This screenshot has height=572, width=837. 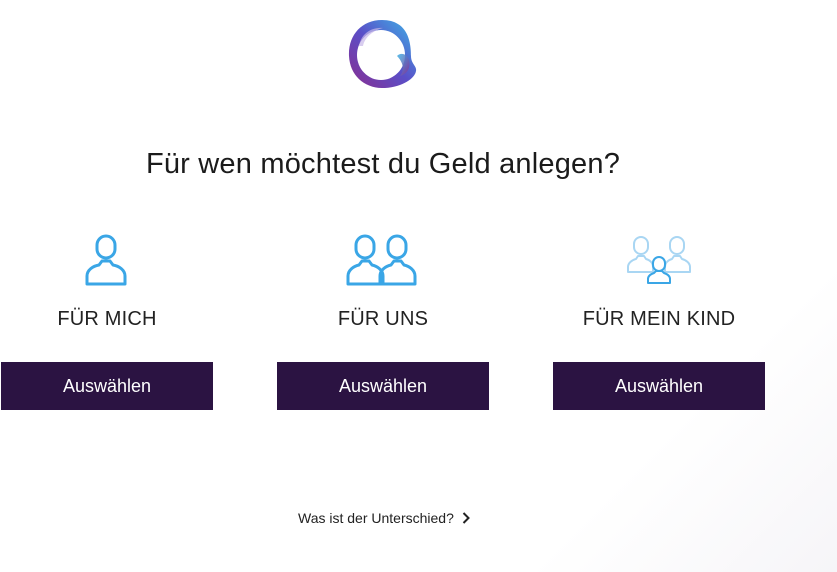 I want to click on difference-link: Was ist der Unterschied?, so click(x=384, y=518).